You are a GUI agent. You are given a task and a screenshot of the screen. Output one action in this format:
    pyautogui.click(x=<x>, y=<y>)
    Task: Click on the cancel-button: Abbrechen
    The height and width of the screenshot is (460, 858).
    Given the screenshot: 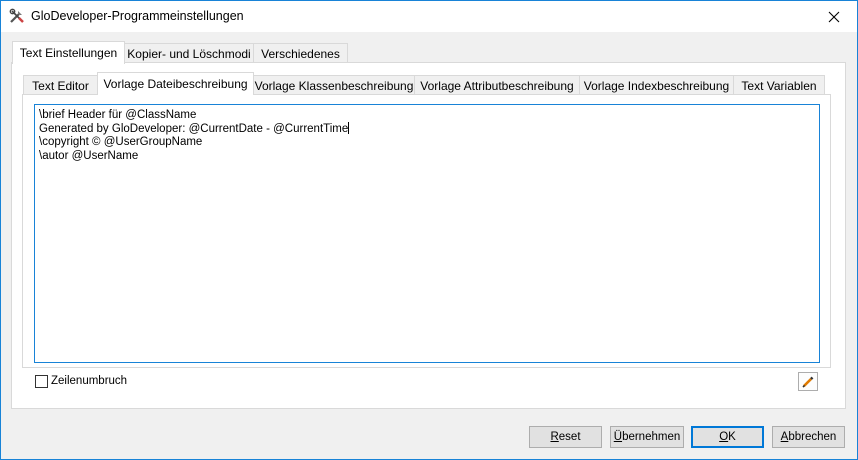 What is the action you would take?
    pyautogui.click(x=808, y=437)
    